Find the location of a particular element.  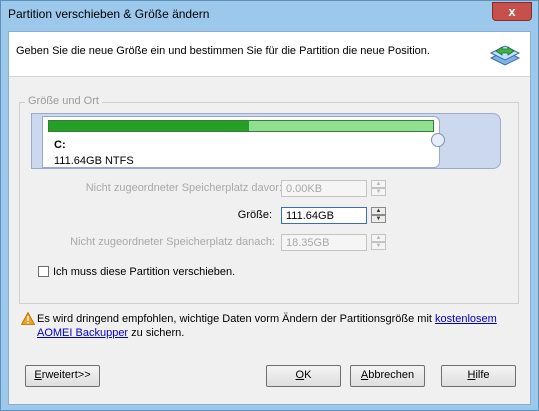

close-icon: x is located at coordinates (512, 11).